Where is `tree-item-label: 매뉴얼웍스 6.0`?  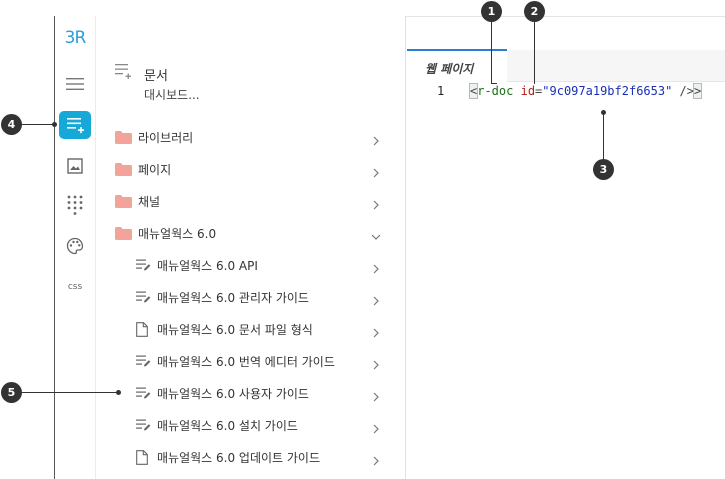 tree-item-label: 매뉴얼웍스 6.0 is located at coordinates (177, 234).